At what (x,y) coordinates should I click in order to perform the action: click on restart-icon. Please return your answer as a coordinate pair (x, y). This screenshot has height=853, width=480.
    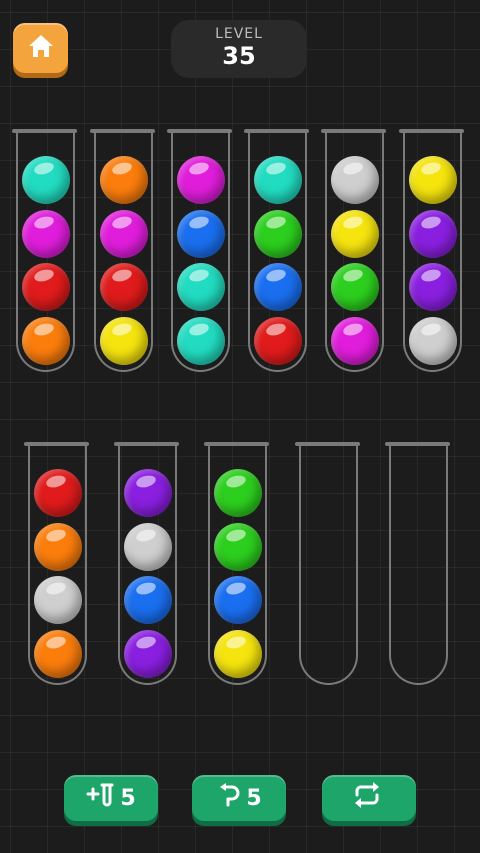
    Looking at the image, I should click on (369, 798).